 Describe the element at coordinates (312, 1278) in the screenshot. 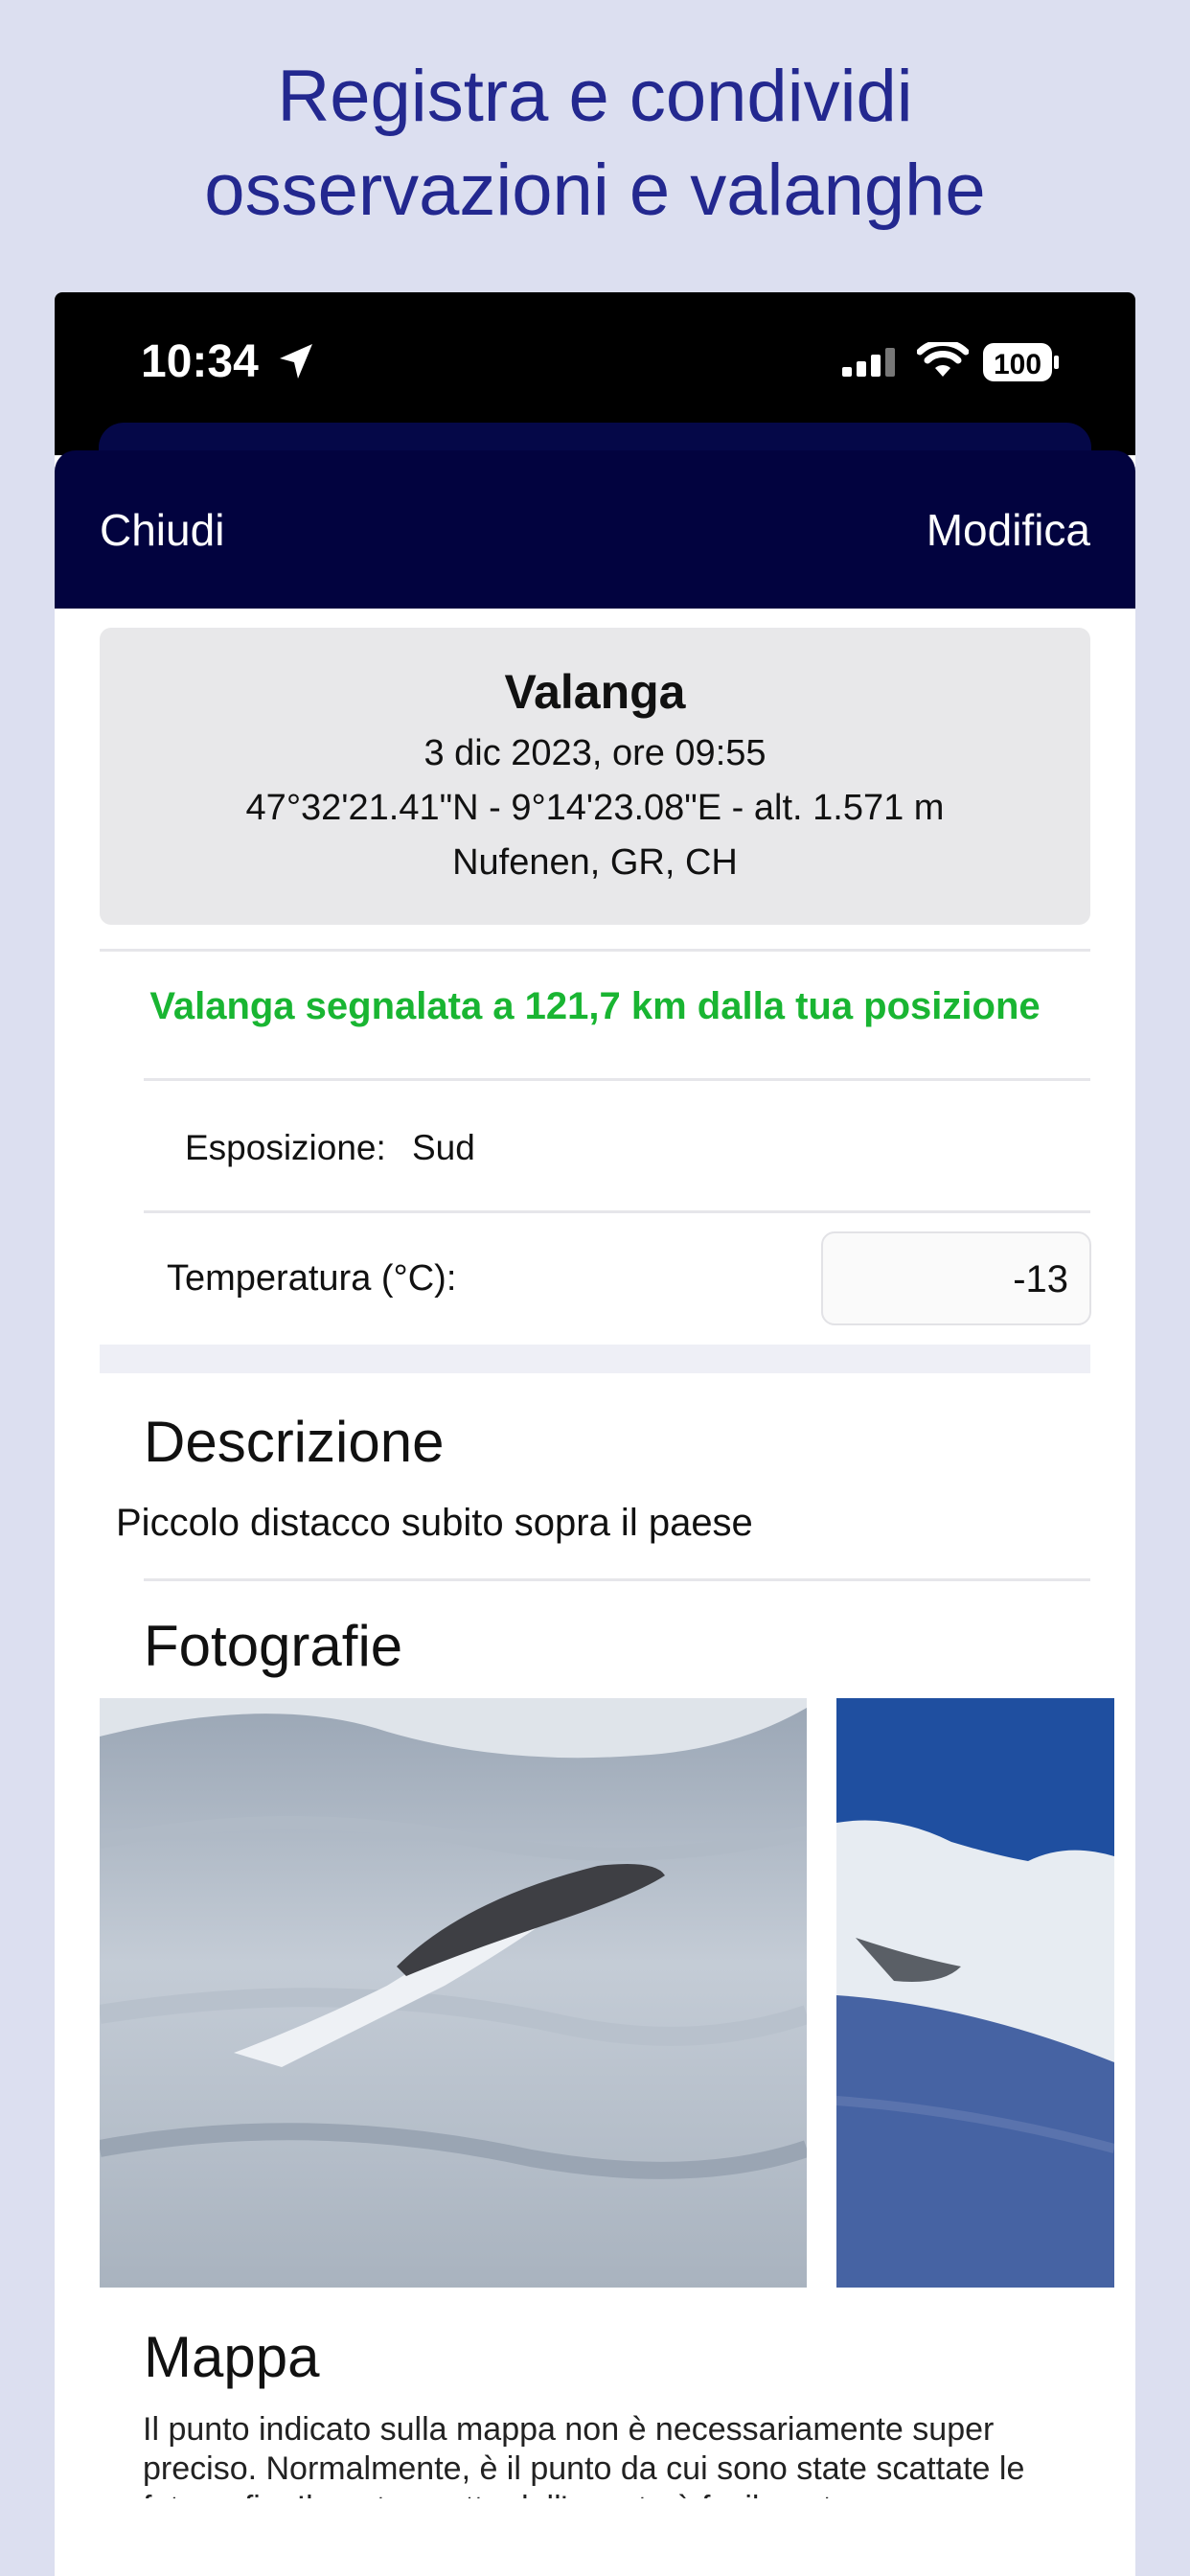

I see `temperature-label: Temperatura (°C):` at that location.